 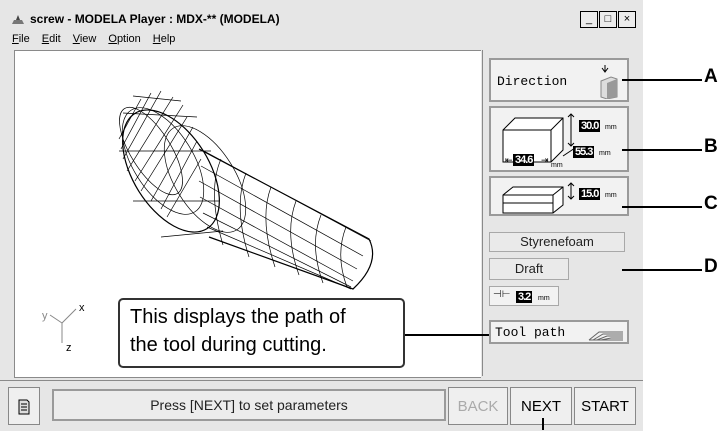 I want to click on menu-help: Help, so click(x=164, y=39).